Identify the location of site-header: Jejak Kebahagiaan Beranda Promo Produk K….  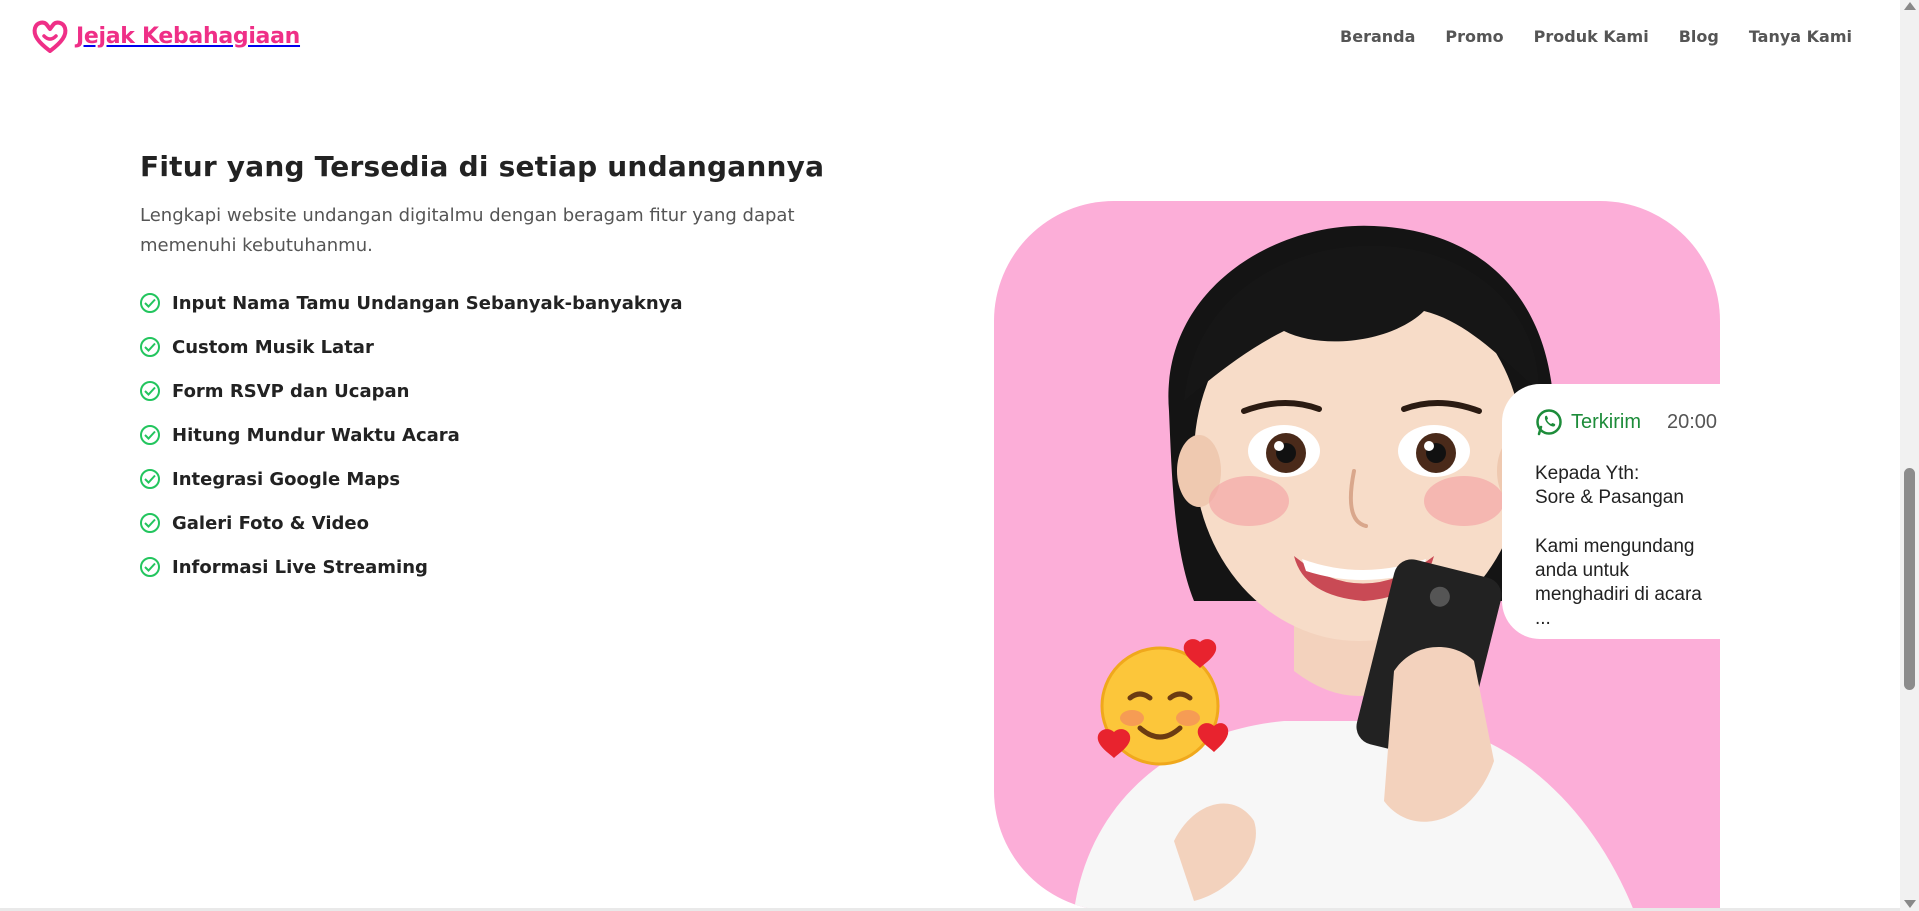
(950, 36).